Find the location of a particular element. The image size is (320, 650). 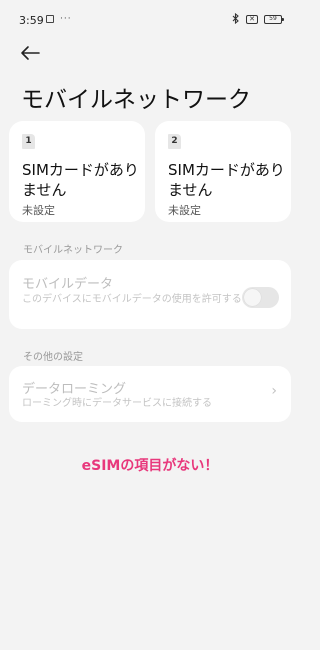

sim-card-1-status: 未設定 is located at coordinates (38, 210).